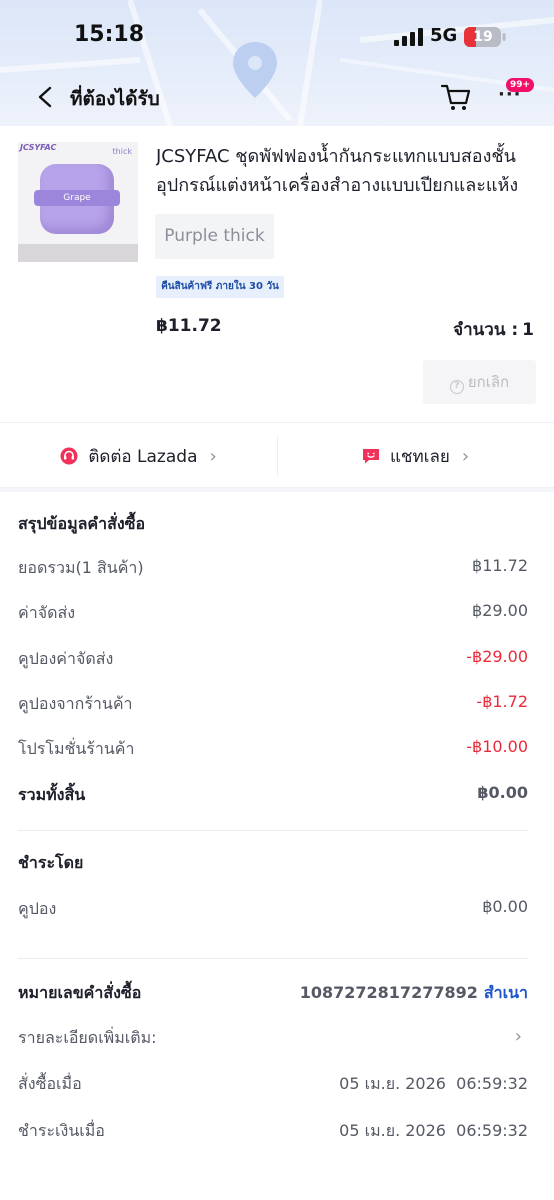 The image size is (554, 1200). What do you see at coordinates (273, 1085) in the screenshot?
I see `ordered-at-row: สั่งซื้อเมื่อ 05 เม.ย. 2026 06:59:32` at bounding box center [273, 1085].